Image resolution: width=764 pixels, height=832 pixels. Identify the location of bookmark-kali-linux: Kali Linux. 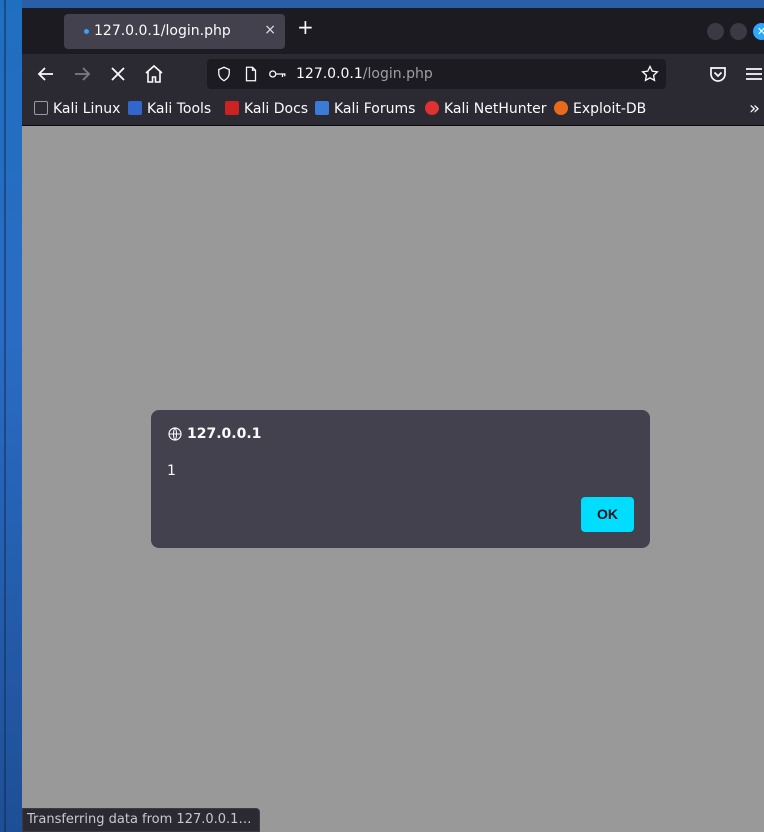
(77, 109).